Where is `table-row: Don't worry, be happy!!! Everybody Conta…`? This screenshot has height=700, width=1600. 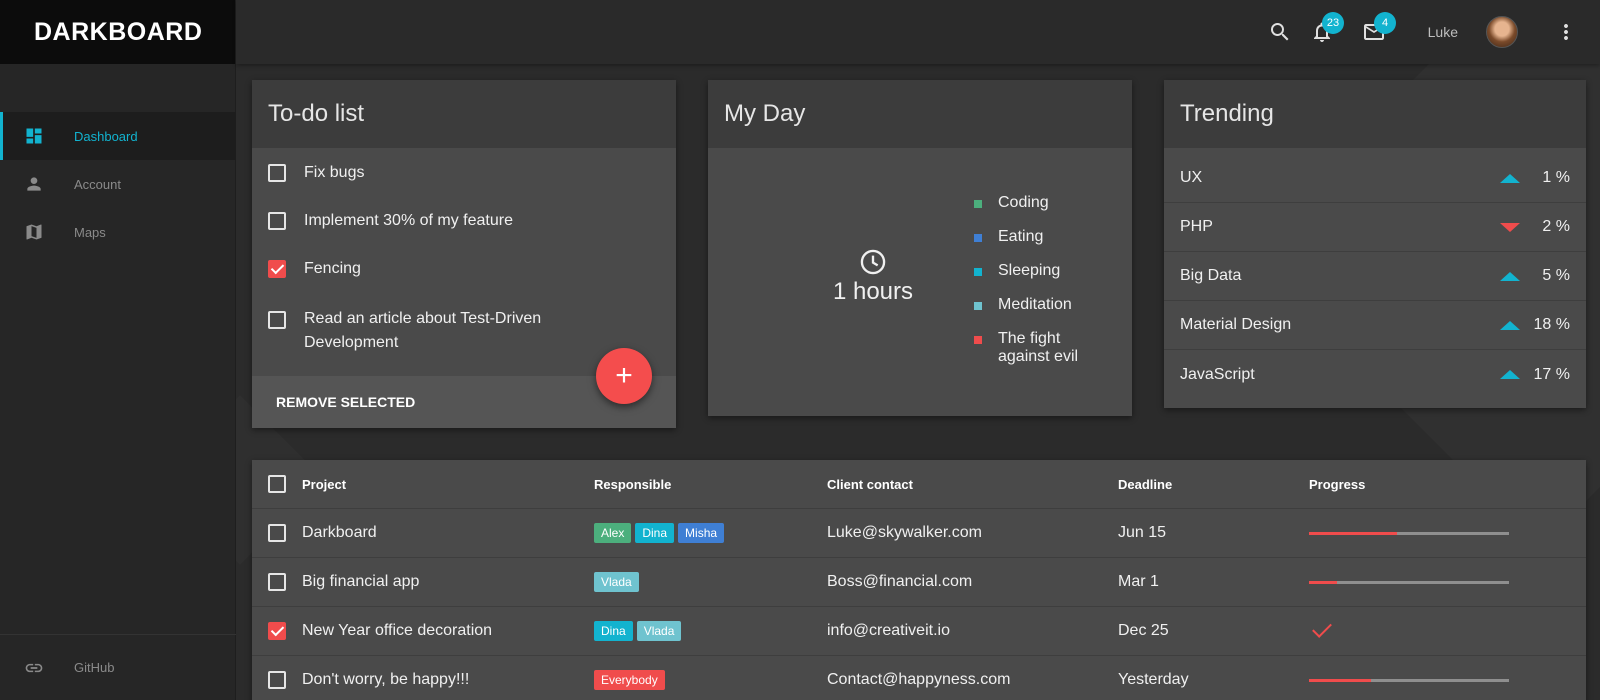
table-row: Don't worry, be happy!!! Everybody Conta… is located at coordinates (919, 678).